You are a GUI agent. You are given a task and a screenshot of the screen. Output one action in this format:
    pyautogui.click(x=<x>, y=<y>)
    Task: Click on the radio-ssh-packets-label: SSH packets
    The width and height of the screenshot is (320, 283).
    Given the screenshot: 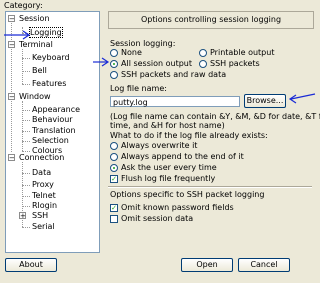 What is the action you would take?
    pyautogui.click(x=235, y=63)
    